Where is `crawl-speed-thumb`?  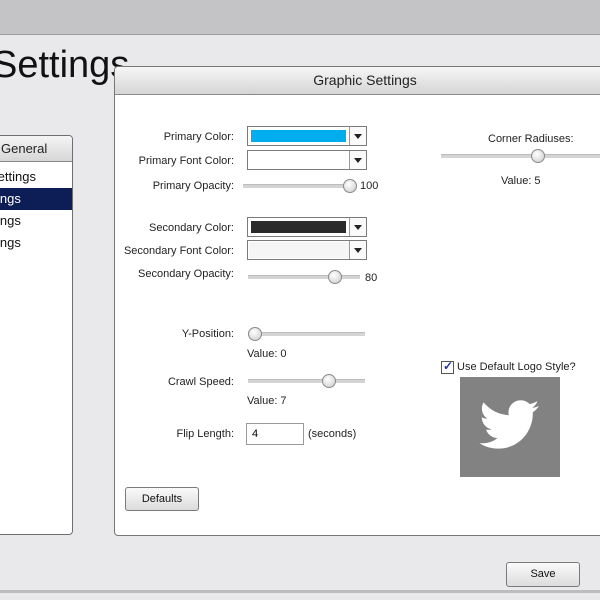
crawl-speed-thumb is located at coordinates (329, 381).